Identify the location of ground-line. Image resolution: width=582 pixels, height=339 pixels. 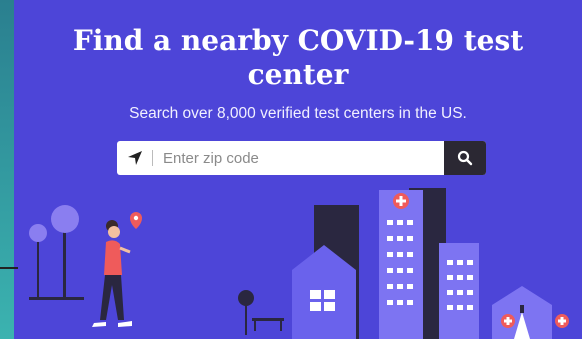
(9, 268).